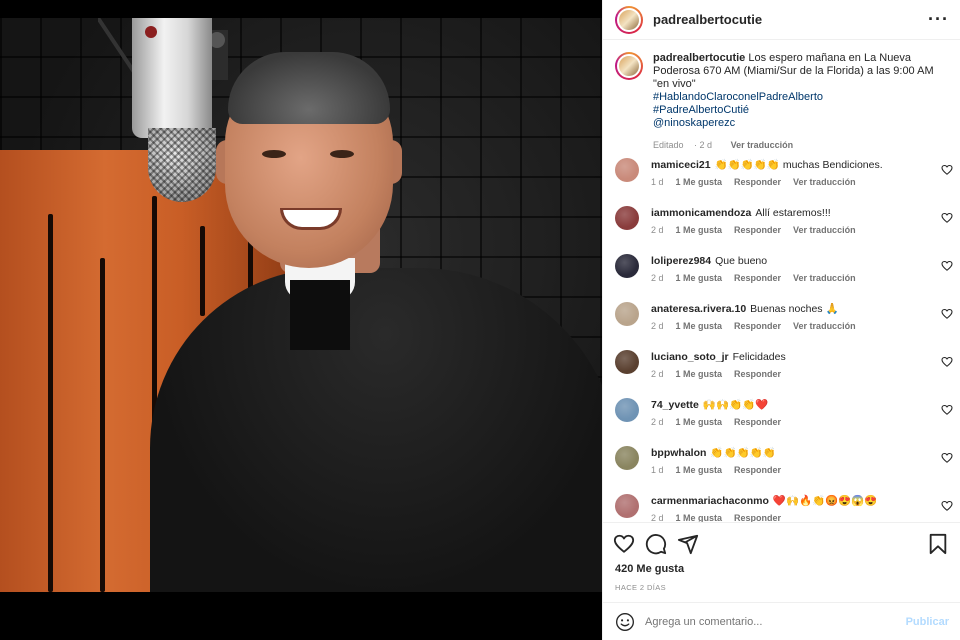 This screenshot has width=960, height=640. I want to click on commenter-username: mamiceci21, so click(681, 165).